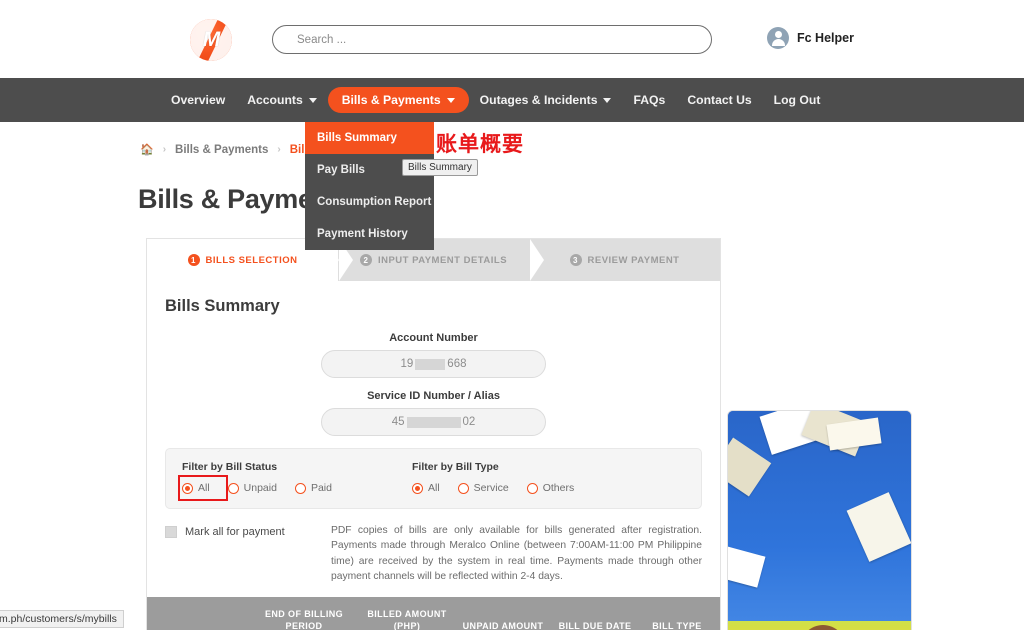  I want to click on nav-item-bills-payments: Bills & Payments, so click(398, 100).